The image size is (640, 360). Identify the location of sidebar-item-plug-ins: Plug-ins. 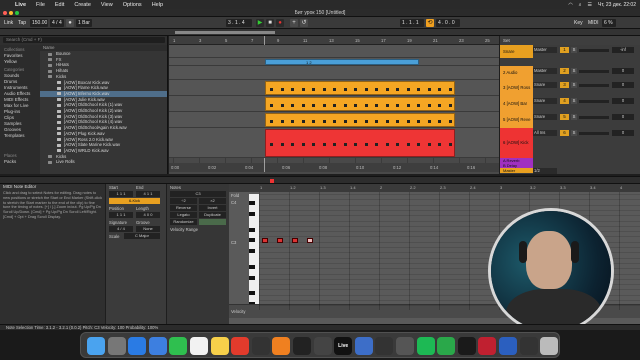
(12, 111).